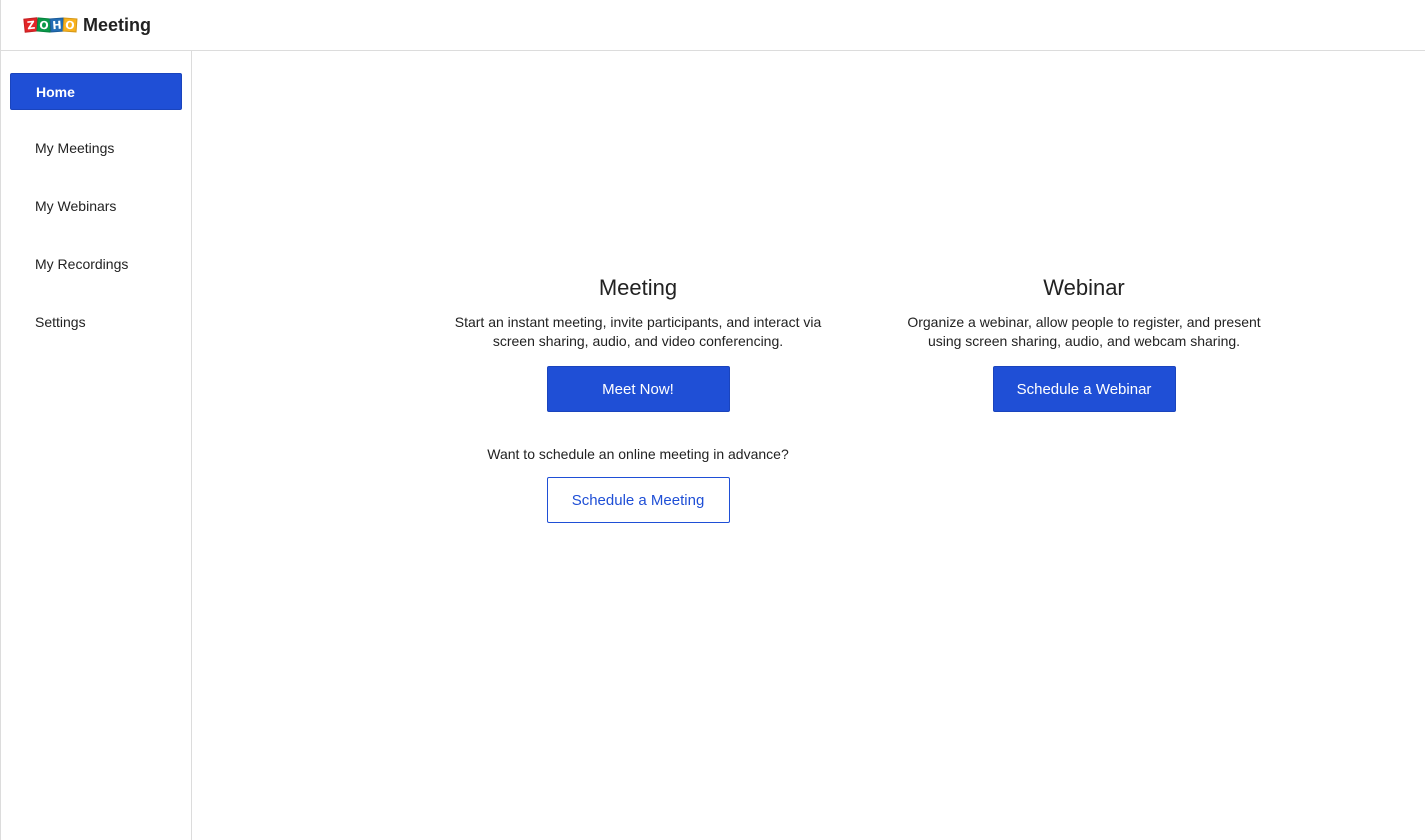 The image size is (1425, 840). Describe the element at coordinates (96, 91) in the screenshot. I see `sidebar-item-home: Home` at that location.